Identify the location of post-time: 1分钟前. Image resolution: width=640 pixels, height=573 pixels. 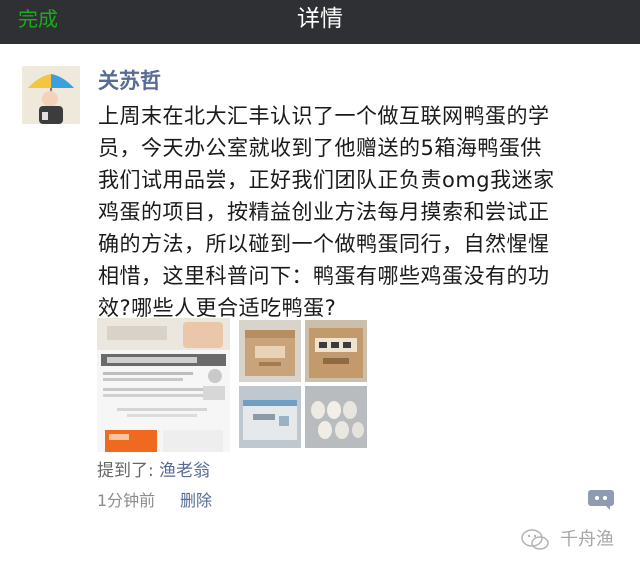
(126, 500).